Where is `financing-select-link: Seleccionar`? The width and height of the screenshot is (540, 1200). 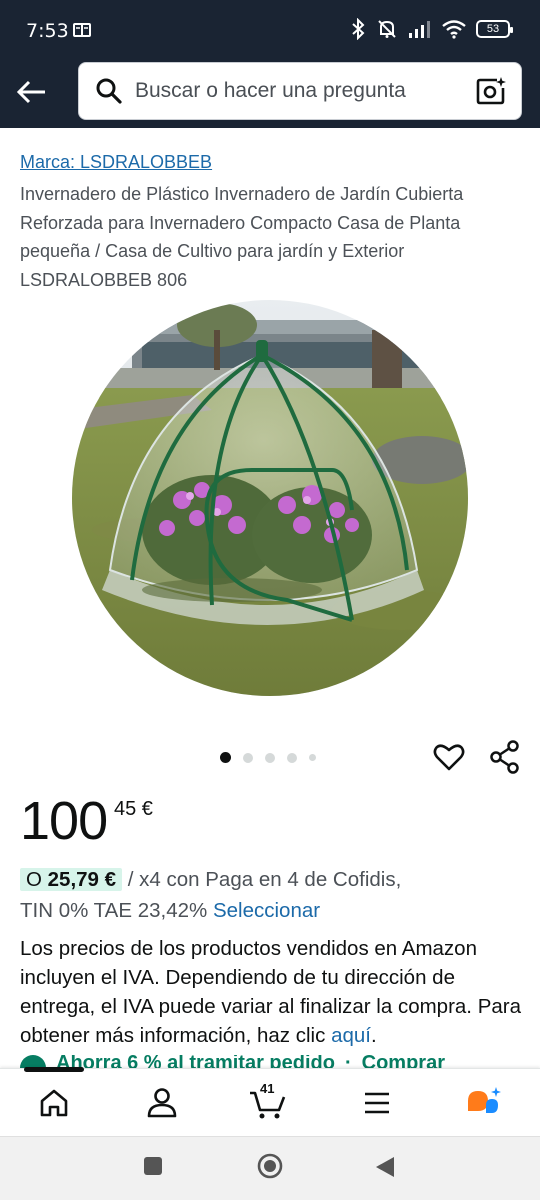
financing-select-link: Seleccionar is located at coordinates (266, 910).